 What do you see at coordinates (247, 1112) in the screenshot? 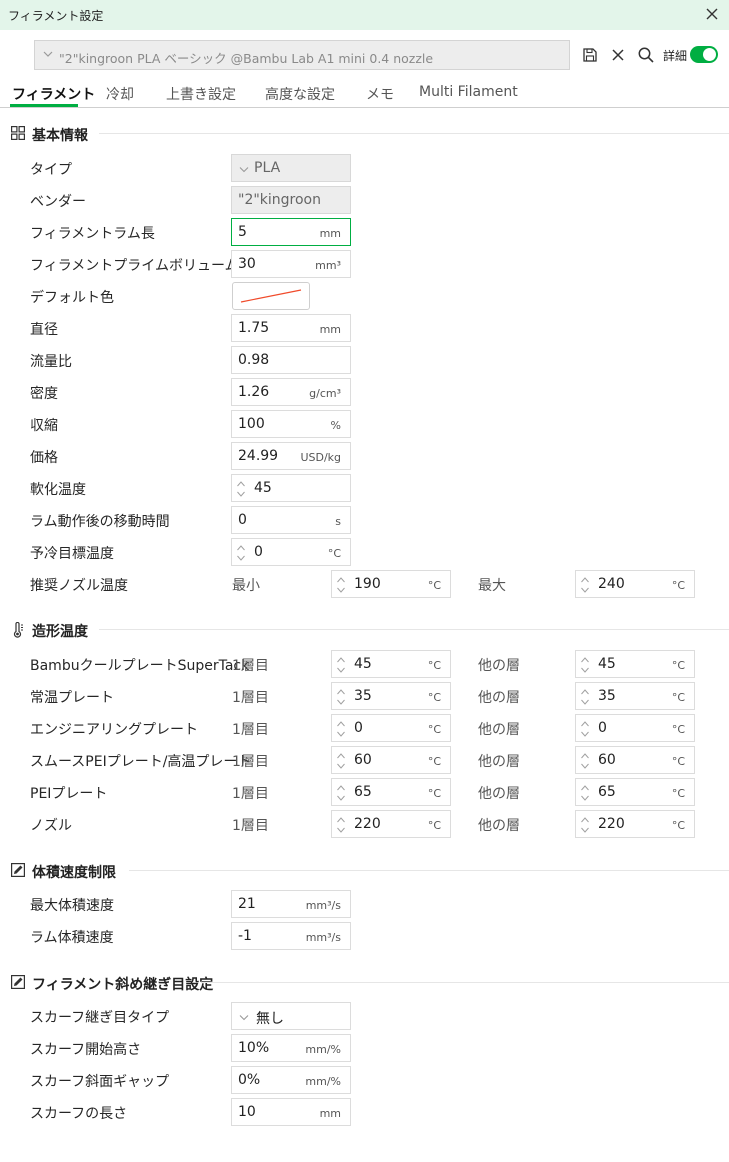
I see `scarf-length-value: 10` at bounding box center [247, 1112].